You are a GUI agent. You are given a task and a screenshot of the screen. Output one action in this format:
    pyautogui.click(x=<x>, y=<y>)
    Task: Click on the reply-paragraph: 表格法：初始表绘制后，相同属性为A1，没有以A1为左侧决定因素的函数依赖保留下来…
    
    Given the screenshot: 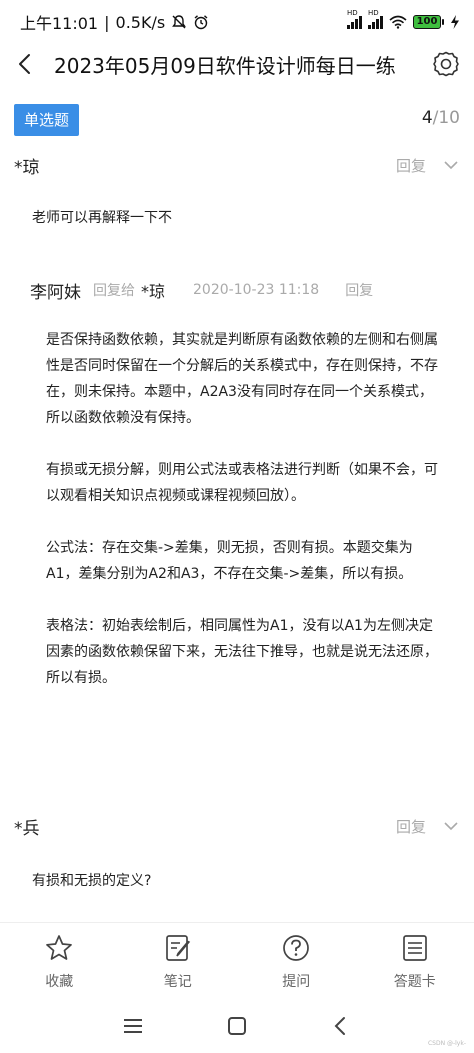 What is the action you would take?
    pyautogui.click(x=242, y=652)
    